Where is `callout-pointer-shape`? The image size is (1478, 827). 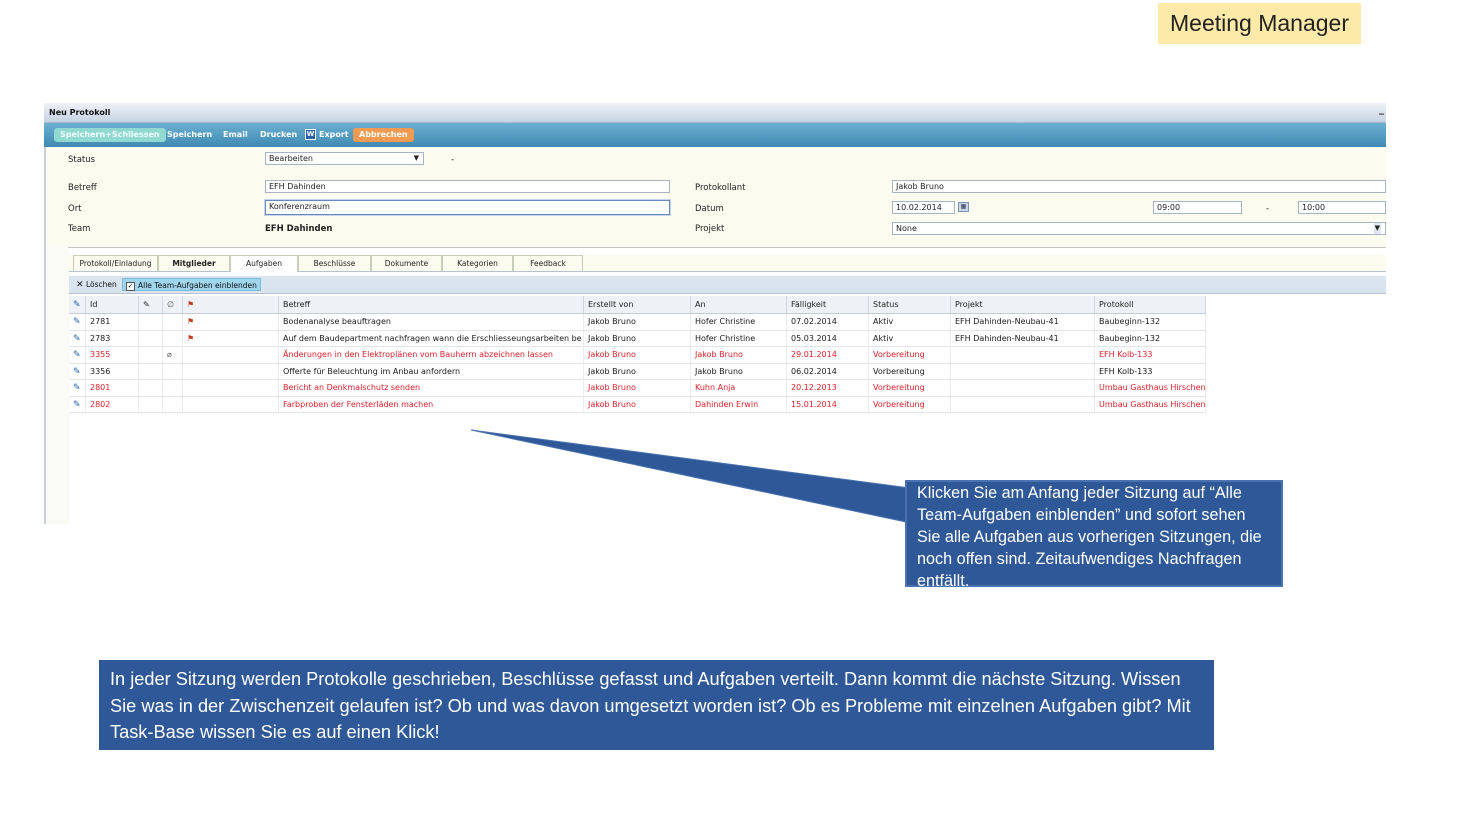 callout-pointer-shape is located at coordinates (690, 476).